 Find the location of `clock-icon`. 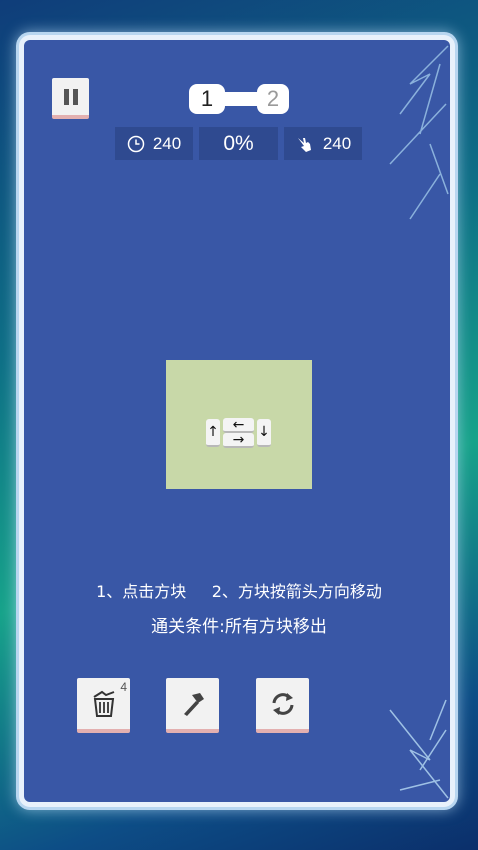

clock-icon is located at coordinates (136, 143).